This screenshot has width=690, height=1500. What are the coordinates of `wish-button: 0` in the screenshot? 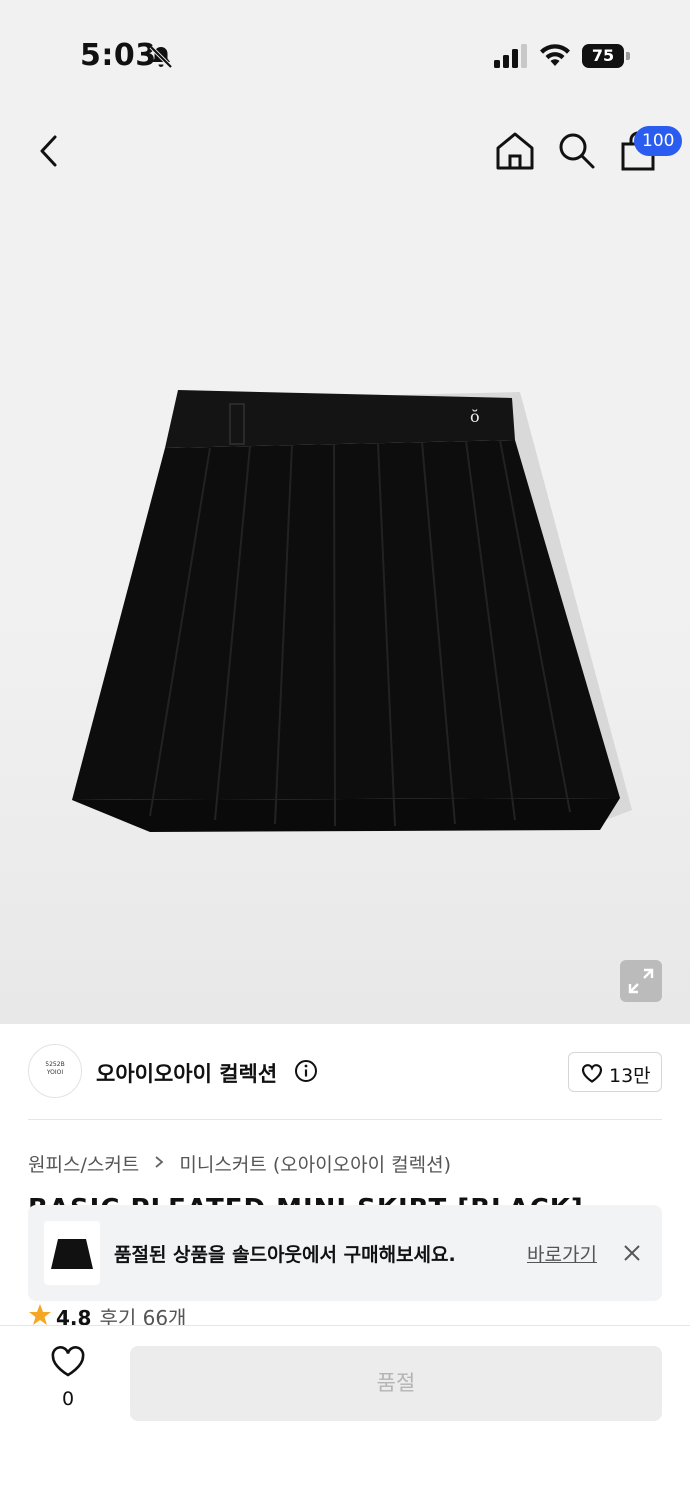 It's located at (68, 1386).